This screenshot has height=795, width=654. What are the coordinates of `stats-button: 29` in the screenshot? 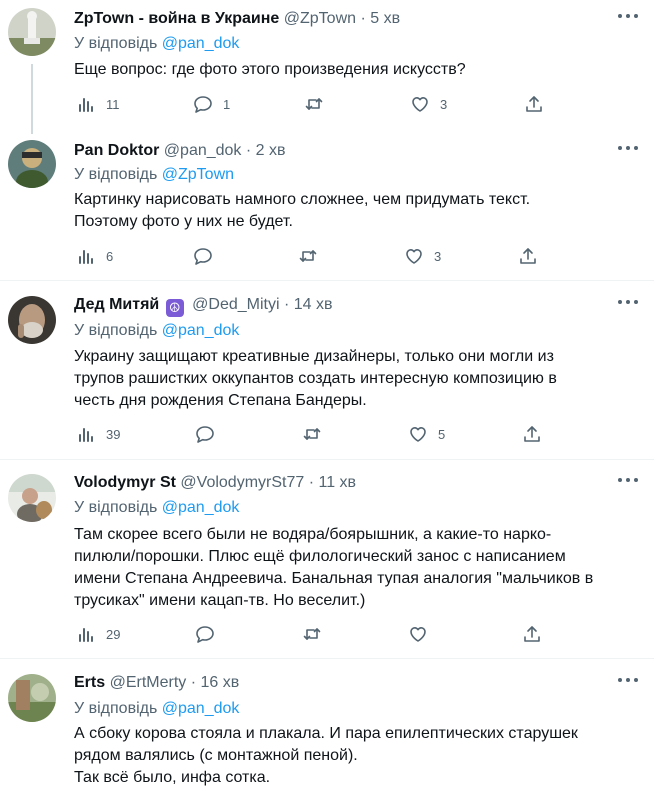 It's located at (98, 634).